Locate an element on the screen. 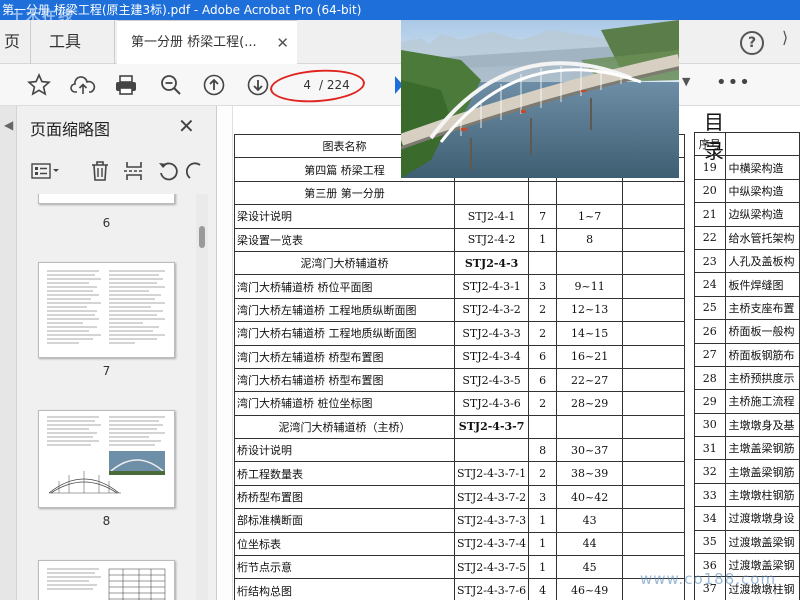  thumbnail-label: 8 is located at coordinates (106, 521).